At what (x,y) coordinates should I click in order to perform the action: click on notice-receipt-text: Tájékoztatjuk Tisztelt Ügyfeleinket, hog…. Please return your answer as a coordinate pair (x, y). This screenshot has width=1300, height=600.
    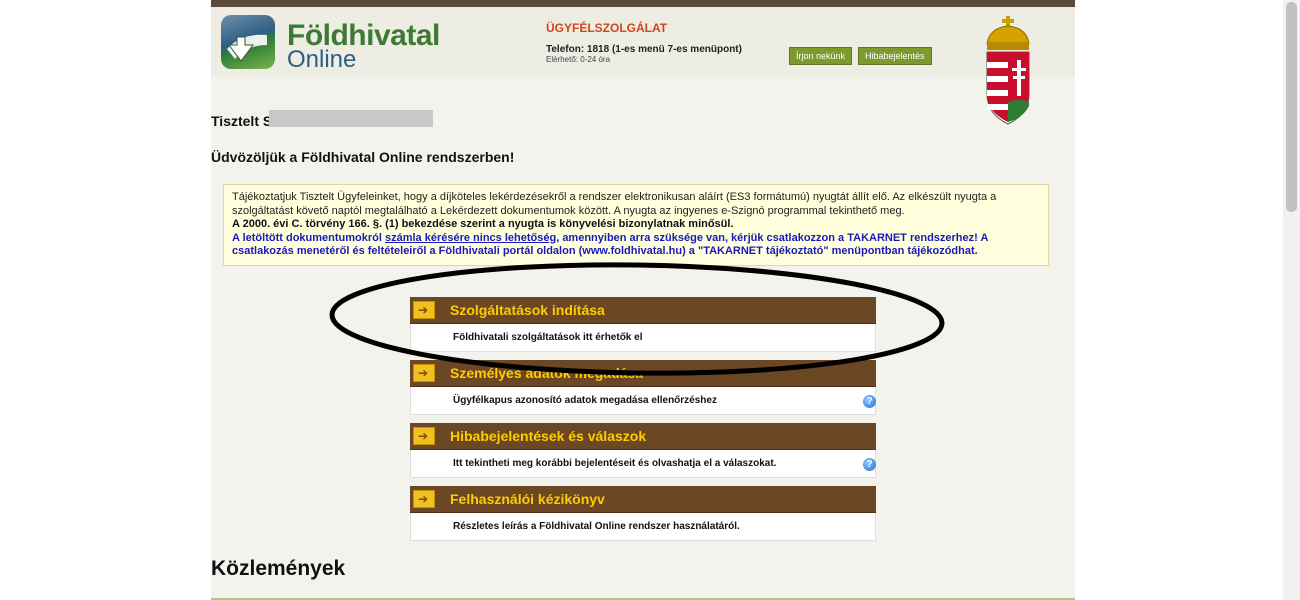
    Looking at the image, I should click on (614, 204).